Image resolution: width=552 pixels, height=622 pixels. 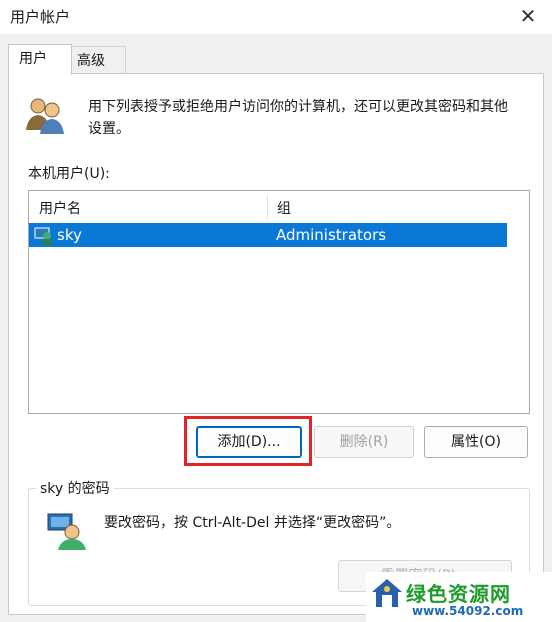 What do you see at coordinates (364, 442) in the screenshot?
I see `remove-user-button: 删除(R)` at bounding box center [364, 442].